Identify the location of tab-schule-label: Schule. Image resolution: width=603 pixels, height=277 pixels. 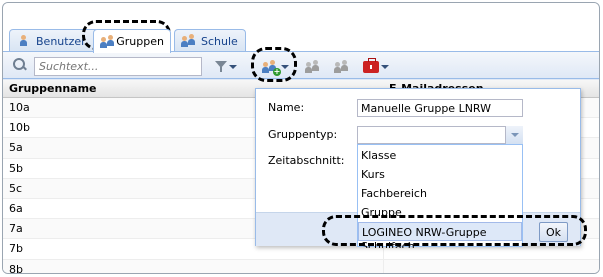
(219, 41).